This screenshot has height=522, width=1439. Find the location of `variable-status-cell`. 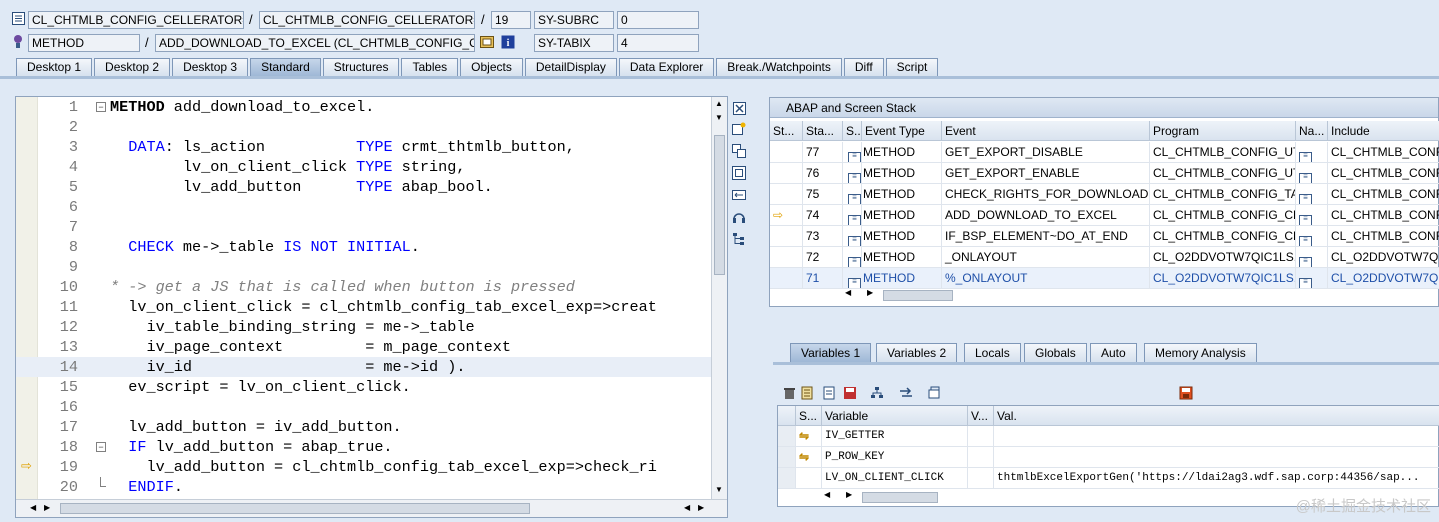

variable-status-cell is located at coordinates (809, 478).